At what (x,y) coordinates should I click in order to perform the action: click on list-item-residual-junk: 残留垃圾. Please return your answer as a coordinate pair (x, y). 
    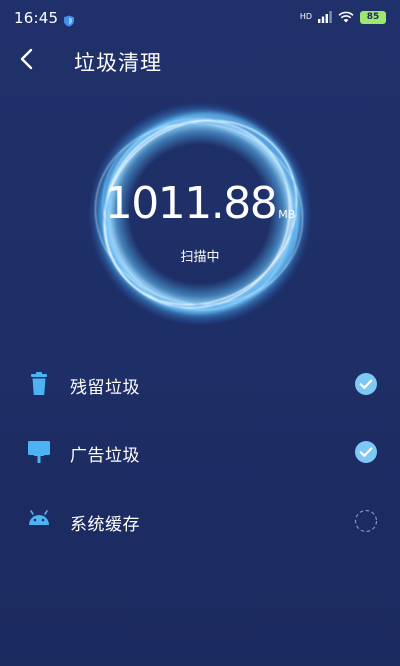
    Looking at the image, I should click on (200, 382).